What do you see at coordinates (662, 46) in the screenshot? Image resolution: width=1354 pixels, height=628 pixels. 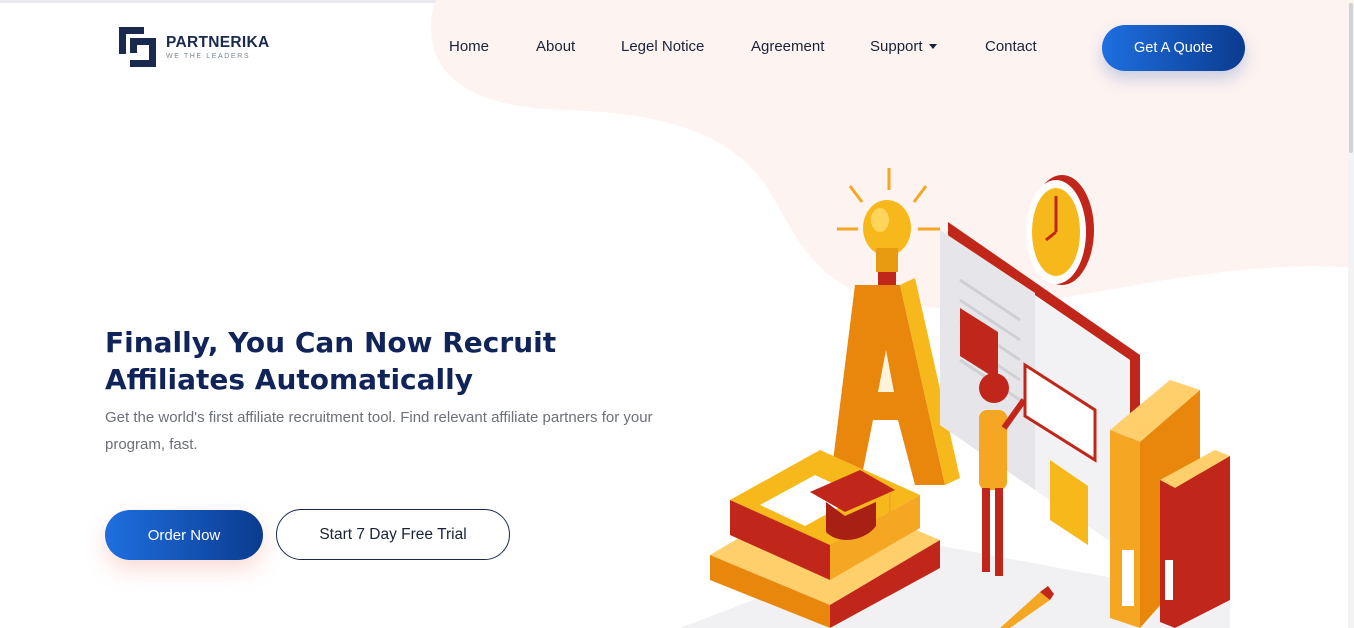 I see `nav-legal-notice: Legel Notice` at bounding box center [662, 46].